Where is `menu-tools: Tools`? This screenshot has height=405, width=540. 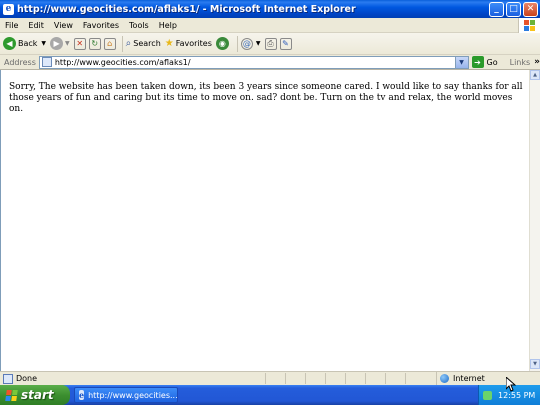 menu-tools: Tools is located at coordinates (139, 25).